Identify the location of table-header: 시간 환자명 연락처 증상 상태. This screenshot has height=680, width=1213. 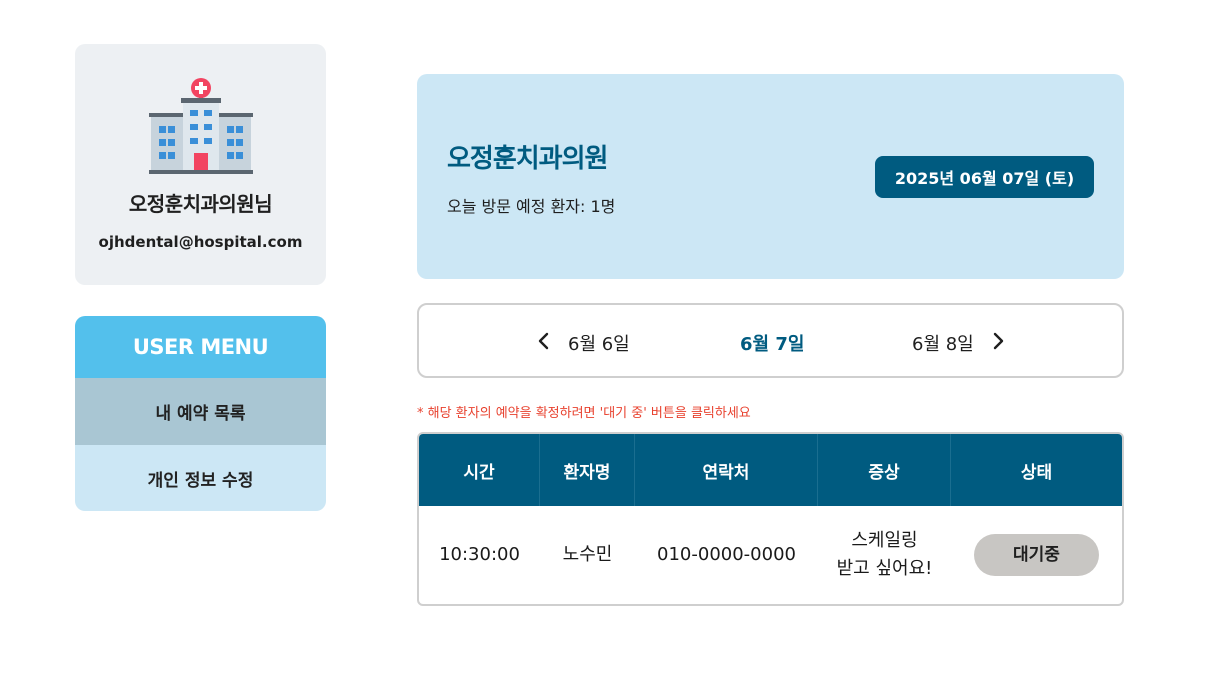
(770, 470).